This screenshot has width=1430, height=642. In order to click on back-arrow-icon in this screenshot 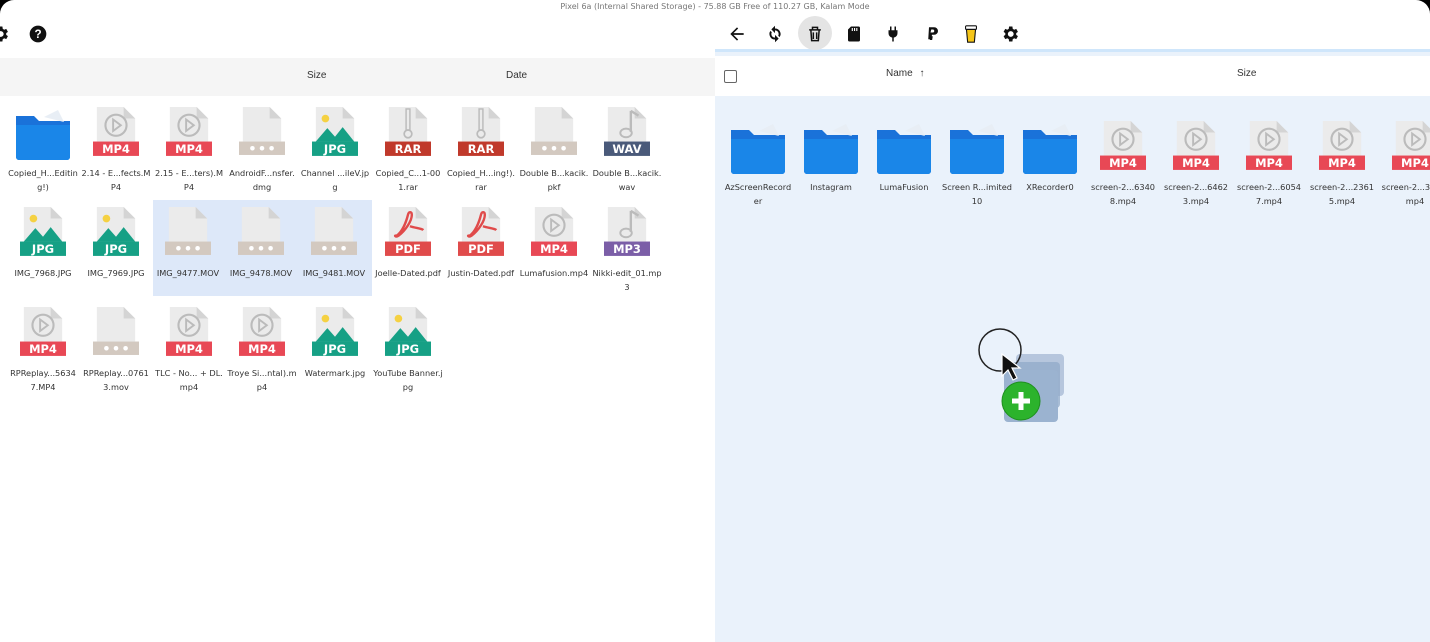, I will do `click(737, 34)`.